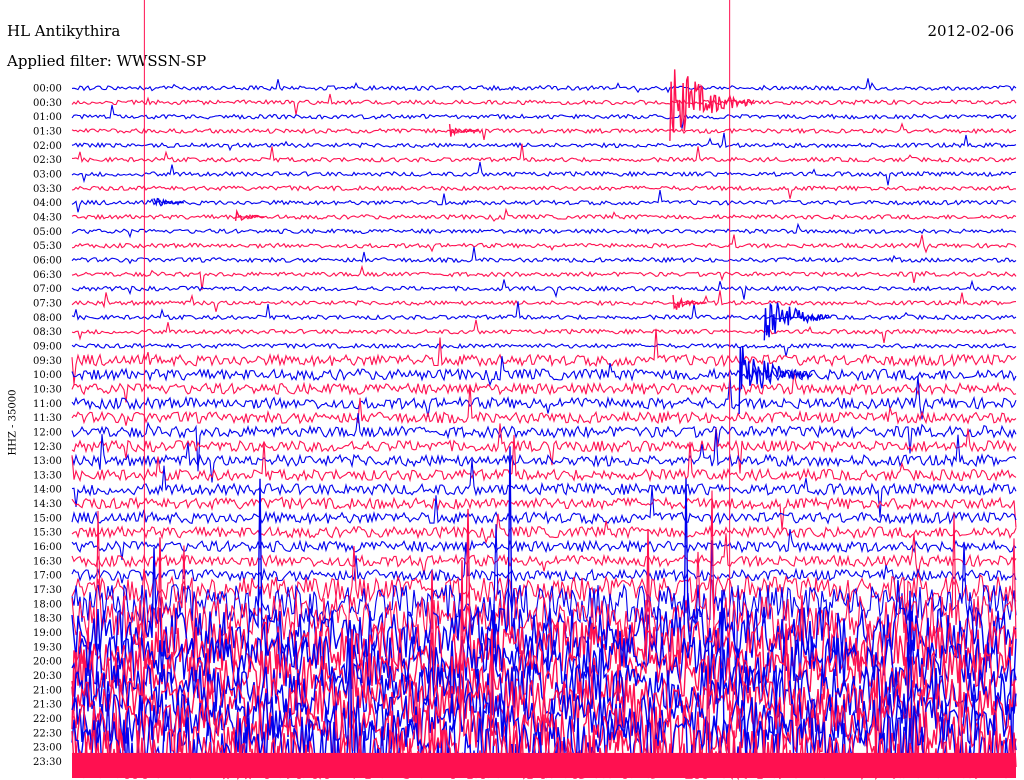 This screenshot has height=780, width=1024. I want to click on row-label-2130: 21:30, so click(47, 705).